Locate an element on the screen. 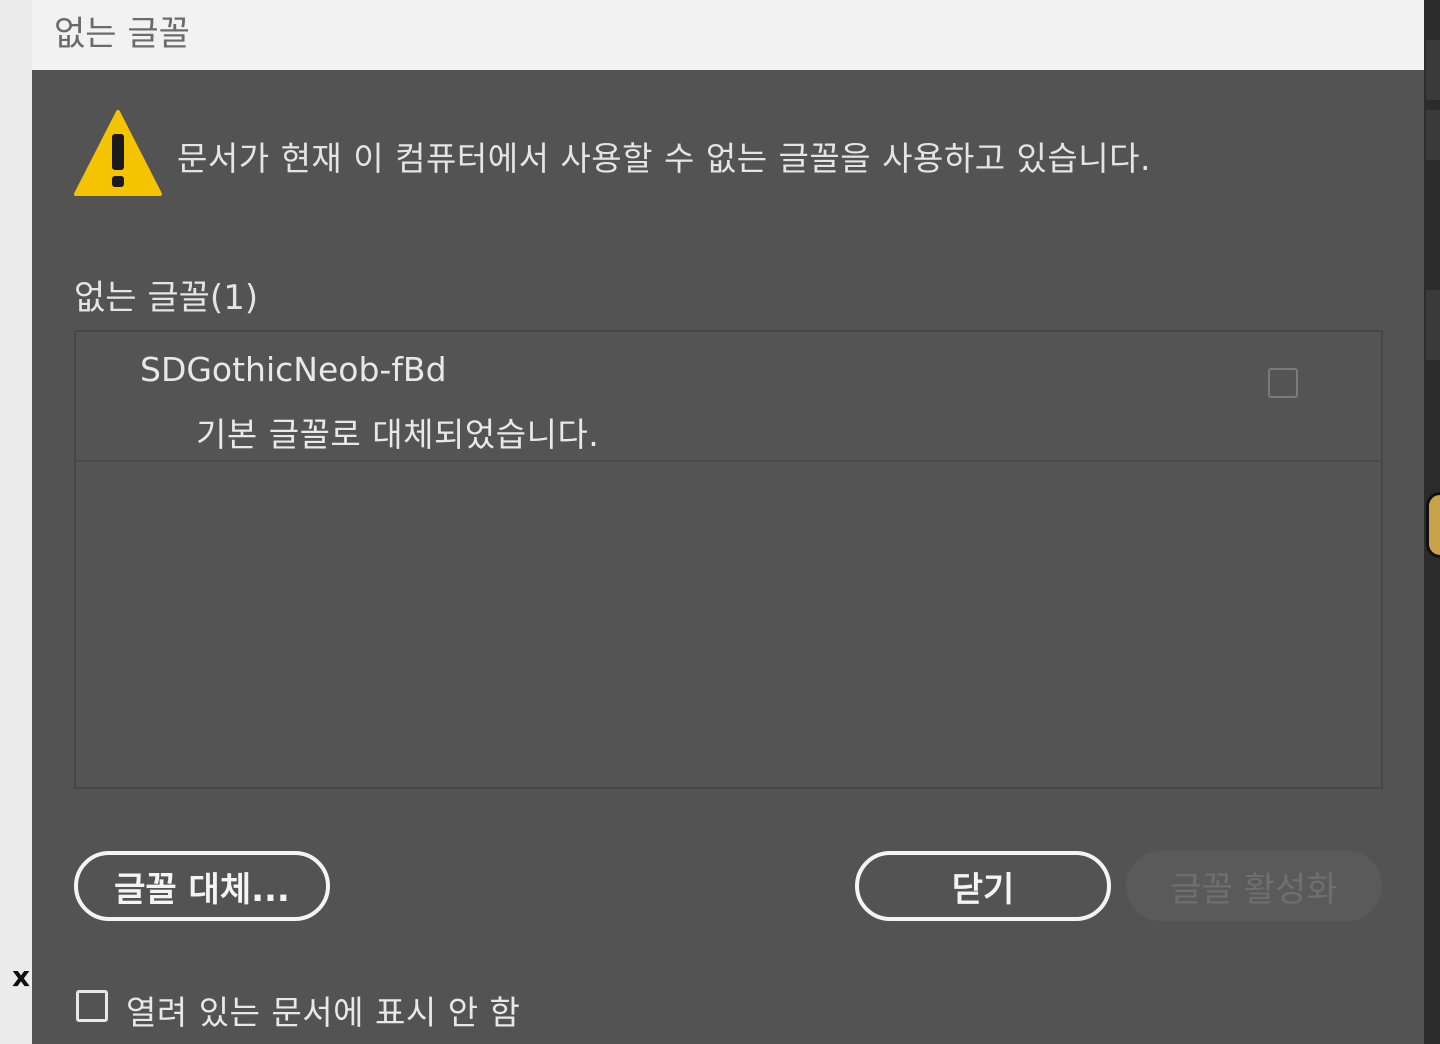 This screenshot has width=1440, height=1044. font-list-item: SDGothicNeob-fBd 기본 글꼴로 대체되었습니다. is located at coordinates (728, 397).